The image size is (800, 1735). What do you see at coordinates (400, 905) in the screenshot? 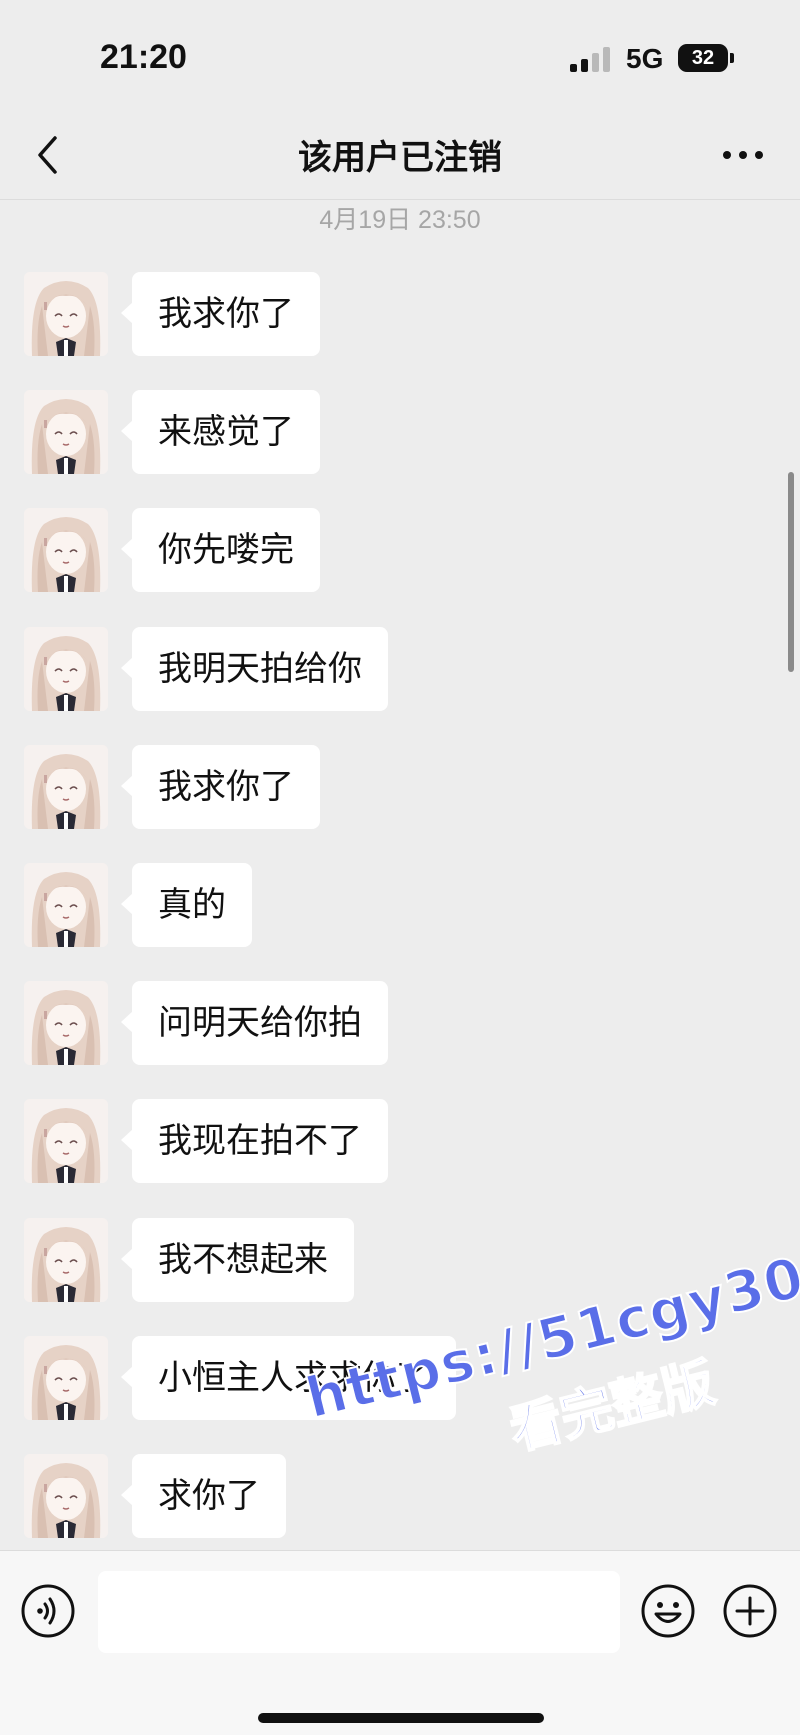
I see `message-row: 真的` at bounding box center [400, 905].